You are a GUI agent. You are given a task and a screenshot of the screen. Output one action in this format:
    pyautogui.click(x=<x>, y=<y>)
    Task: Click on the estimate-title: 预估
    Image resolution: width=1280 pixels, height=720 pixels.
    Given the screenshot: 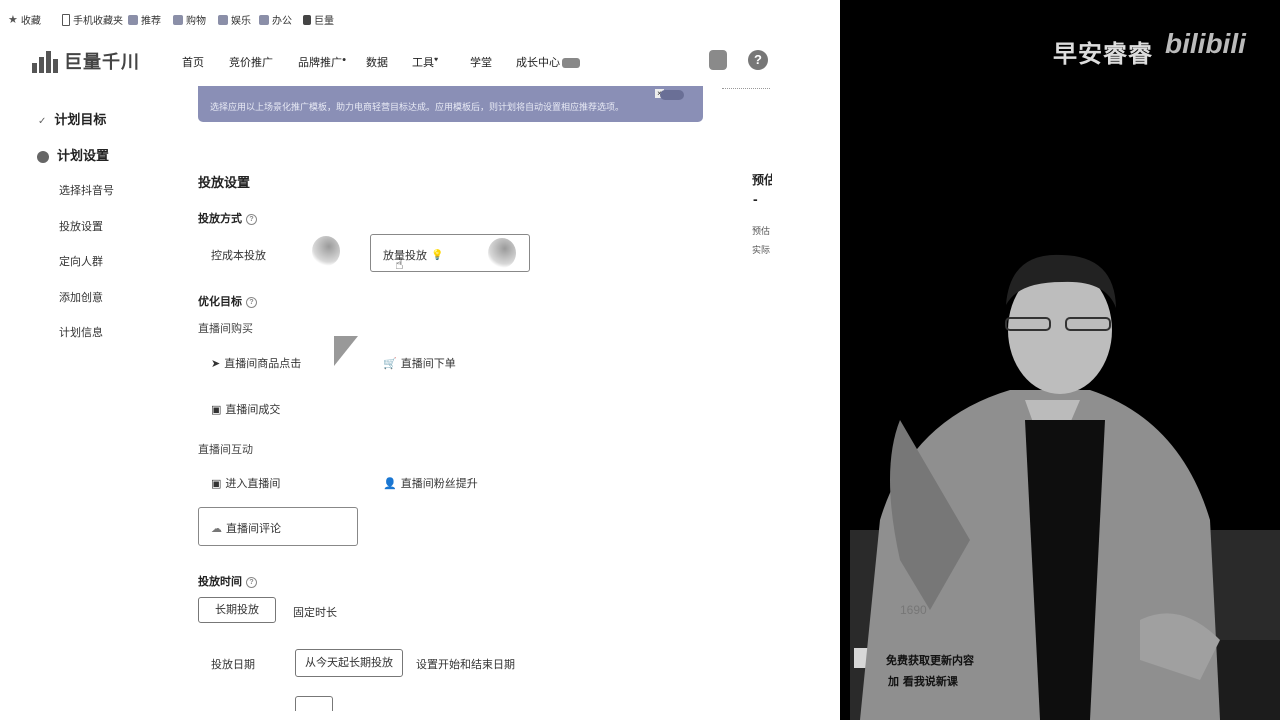 What is the action you would take?
    pyautogui.click(x=762, y=180)
    